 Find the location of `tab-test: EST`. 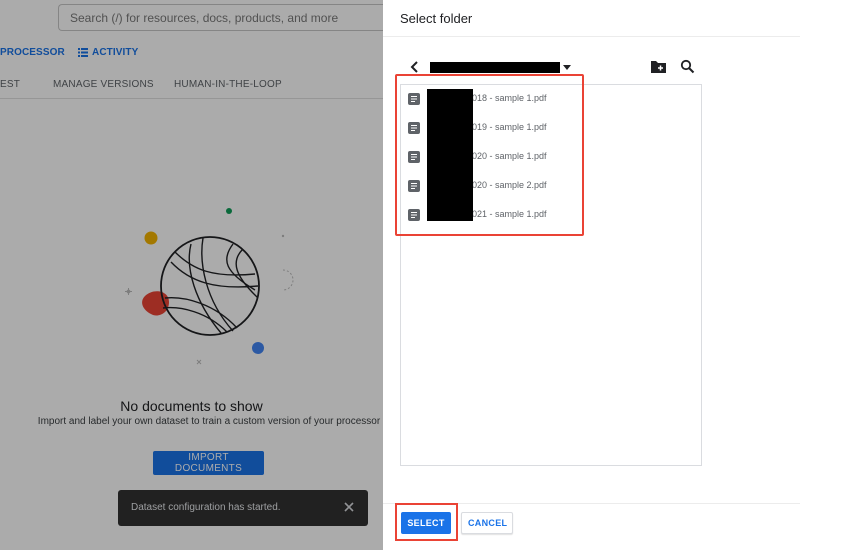

tab-test: EST is located at coordinates (10, 84).